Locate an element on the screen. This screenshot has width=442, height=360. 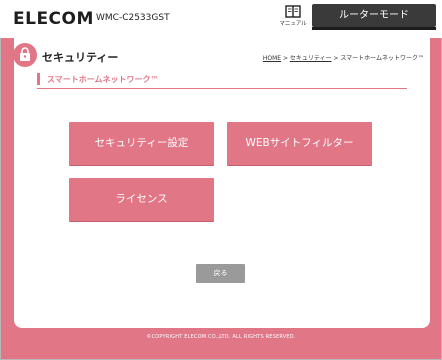
manual-label: マニュアル is located at coordinates (293, 24).